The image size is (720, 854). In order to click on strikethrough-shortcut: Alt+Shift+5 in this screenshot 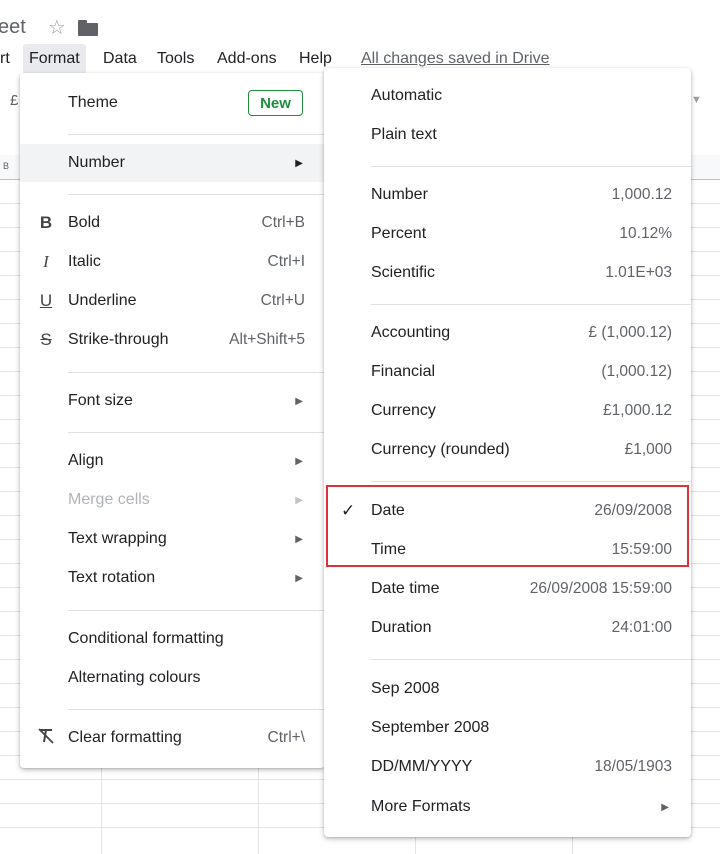, I will do `click(267, 339)`.